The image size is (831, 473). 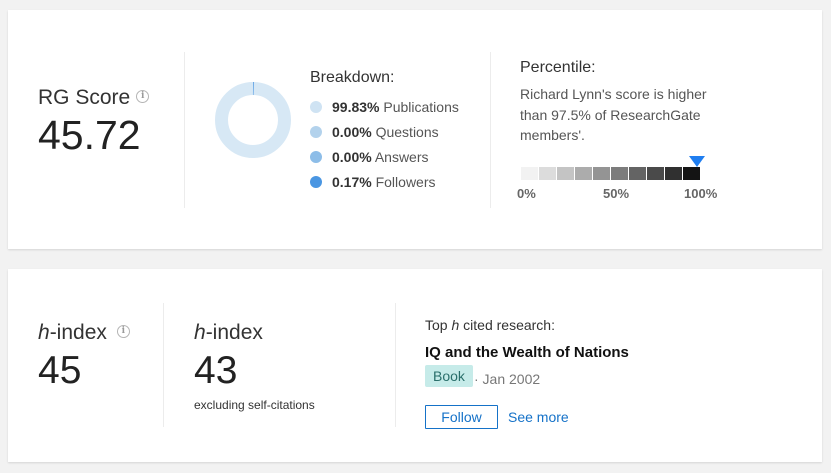 I want to click on breakdown-item-questions: 0.00% Questions, so click(x=384, y=134).